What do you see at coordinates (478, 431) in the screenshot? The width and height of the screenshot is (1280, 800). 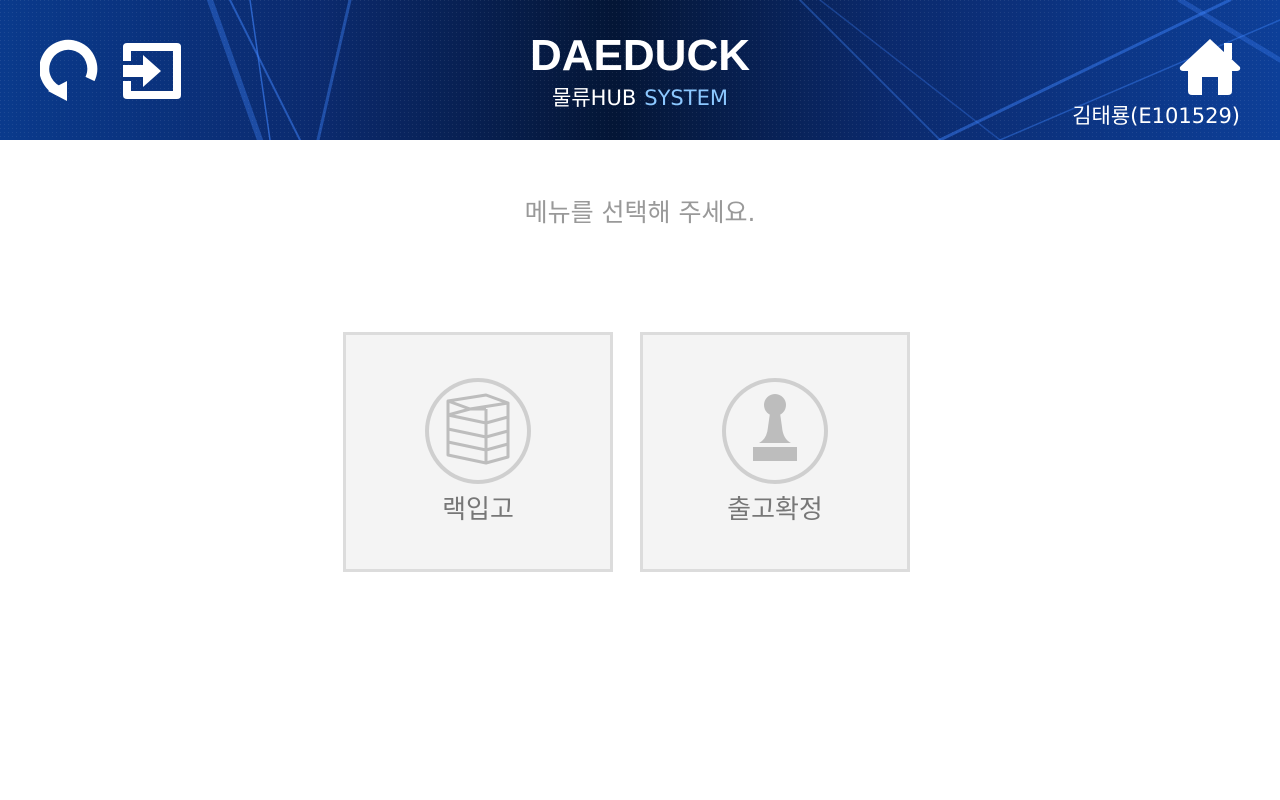 I see `rack-icon` at bounding box center [478, 431].